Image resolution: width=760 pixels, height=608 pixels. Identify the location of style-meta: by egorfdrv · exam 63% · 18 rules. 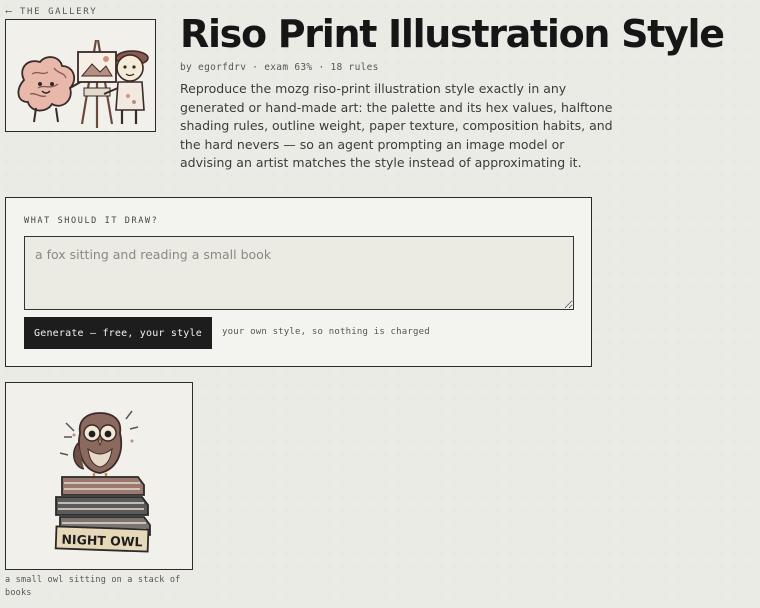
(279, 67).